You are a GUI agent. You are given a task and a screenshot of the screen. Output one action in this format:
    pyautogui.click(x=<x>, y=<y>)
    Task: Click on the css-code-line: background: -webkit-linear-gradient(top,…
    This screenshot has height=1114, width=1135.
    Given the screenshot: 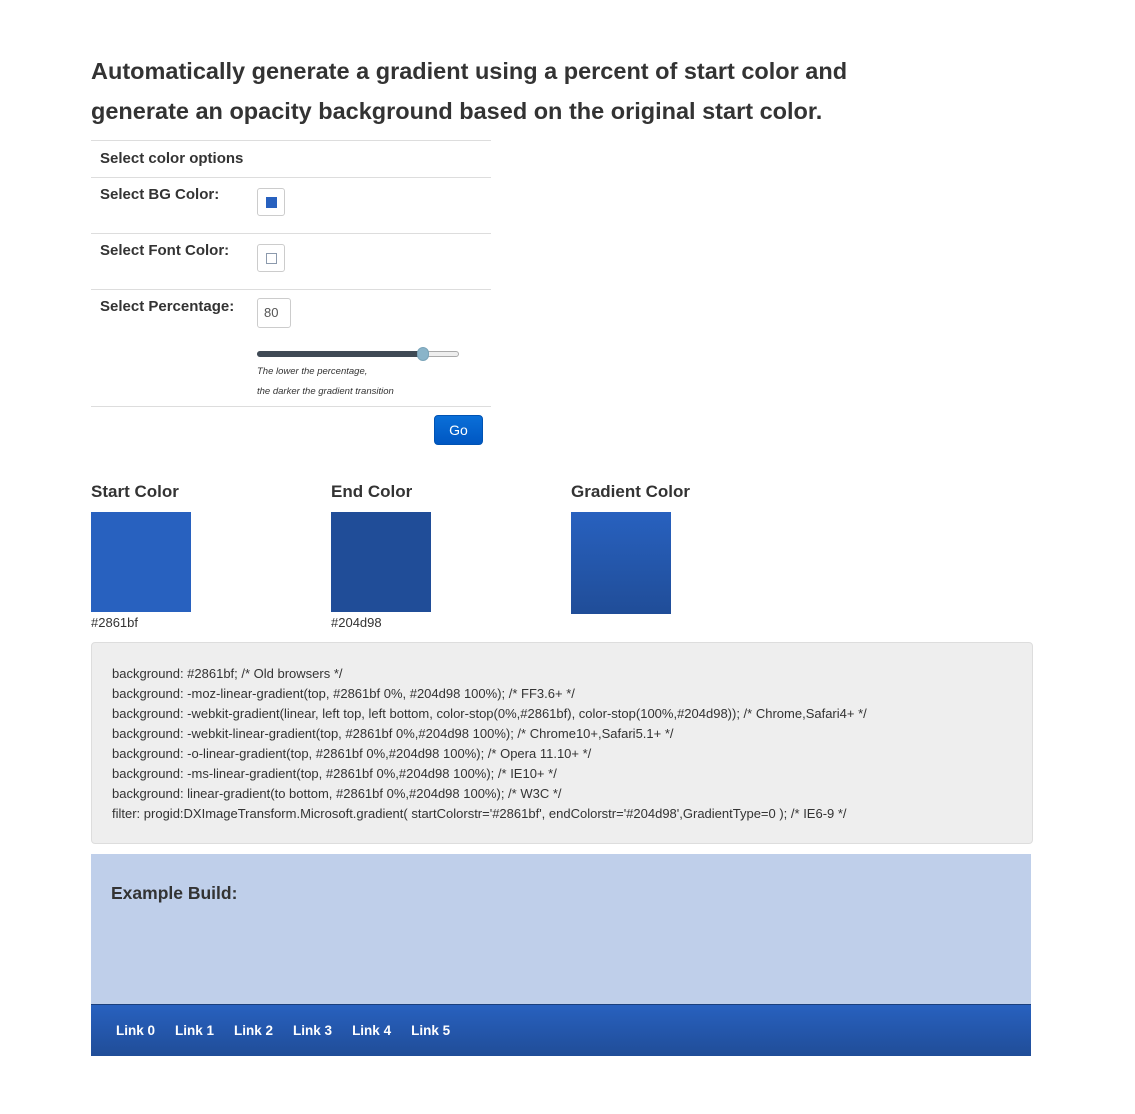 What is the action you would take?
    pyautogui.click(x=393, y=733)
    